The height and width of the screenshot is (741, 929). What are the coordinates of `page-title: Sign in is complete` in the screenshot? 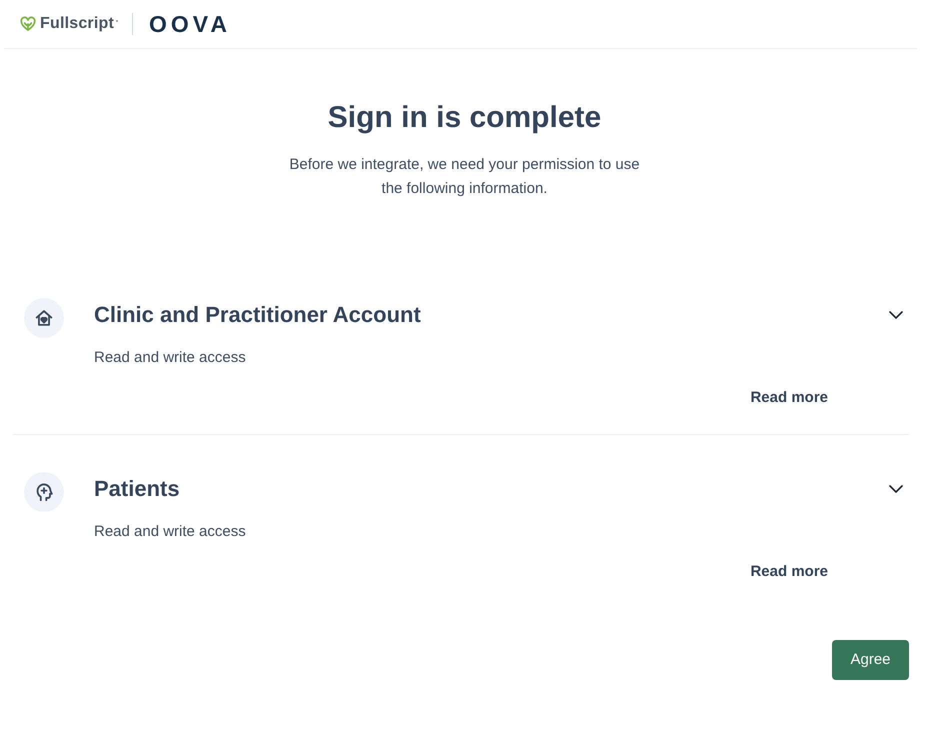 It's located at (465, 118).